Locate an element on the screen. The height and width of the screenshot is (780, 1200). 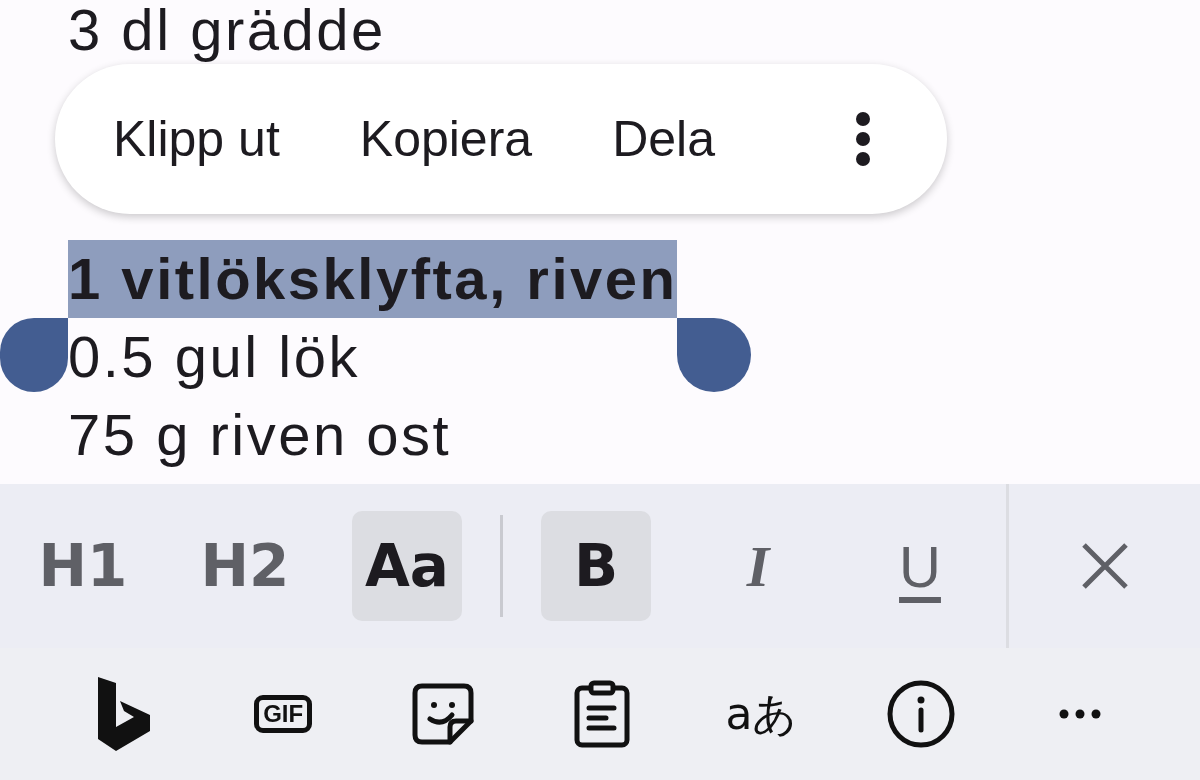
gif-button: GIF is located at coordinates (283, 714).